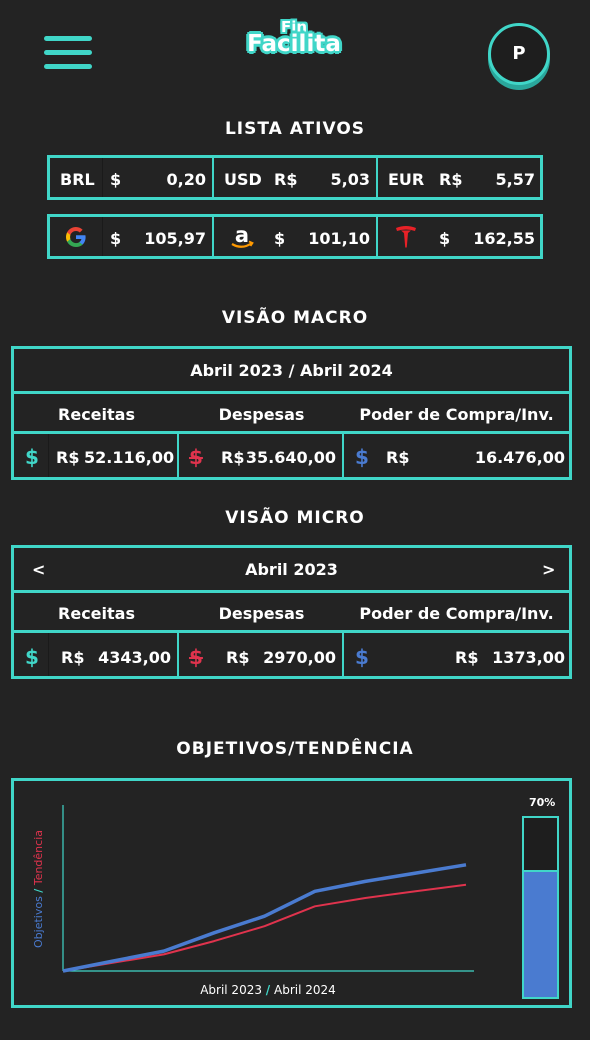 Image resolution: width=590 pixels, height=1040 pixels. Describe the element at coordinates (233, 457) in the screenshot. I see `macro-expense-currency: R$` at that location.